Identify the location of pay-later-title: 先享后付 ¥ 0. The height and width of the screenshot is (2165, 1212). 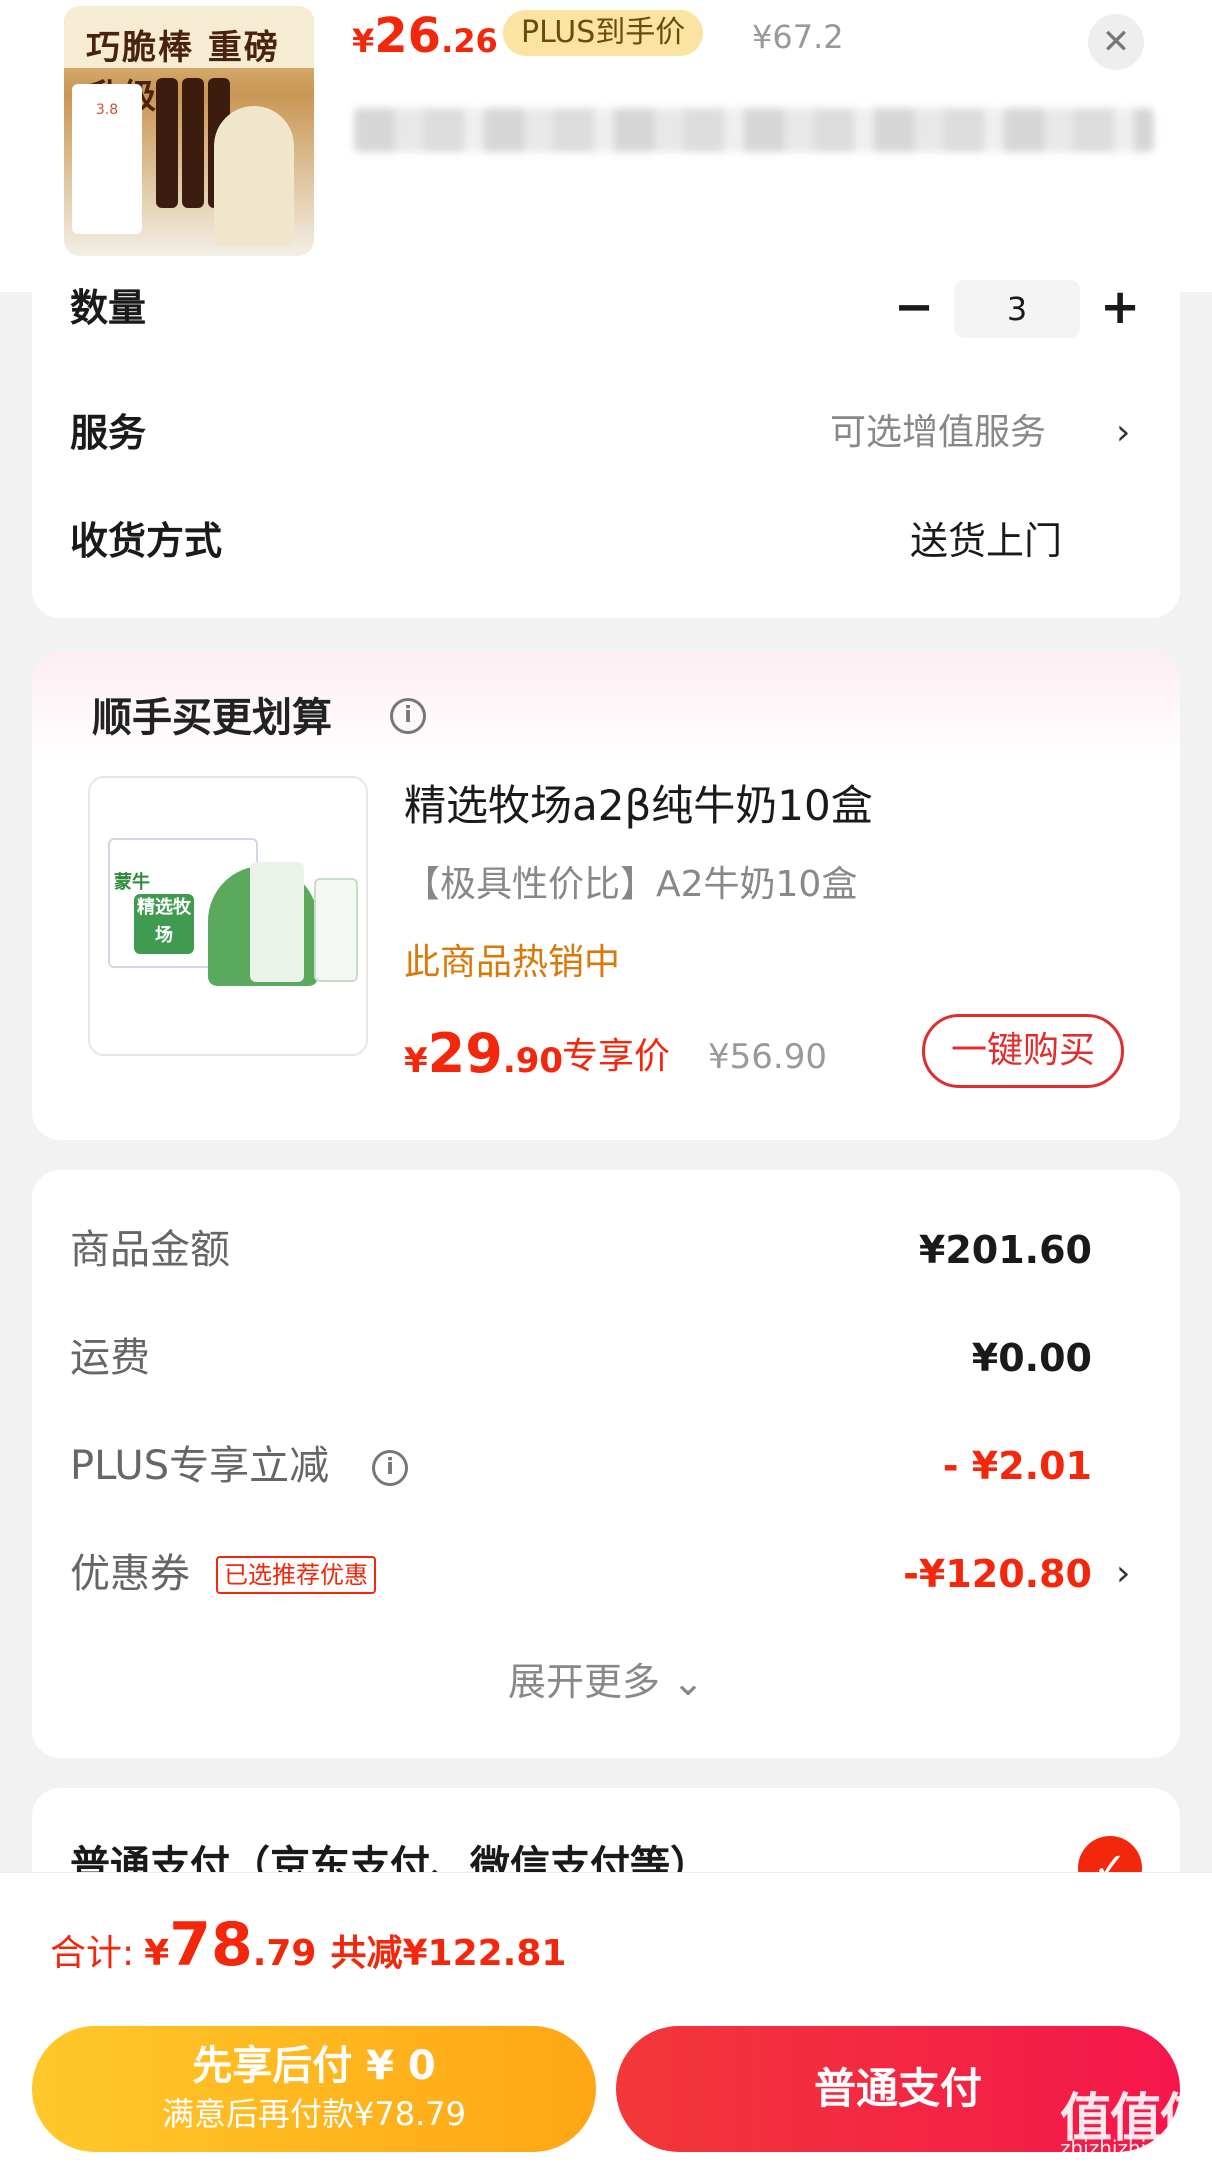
(314, 2066).